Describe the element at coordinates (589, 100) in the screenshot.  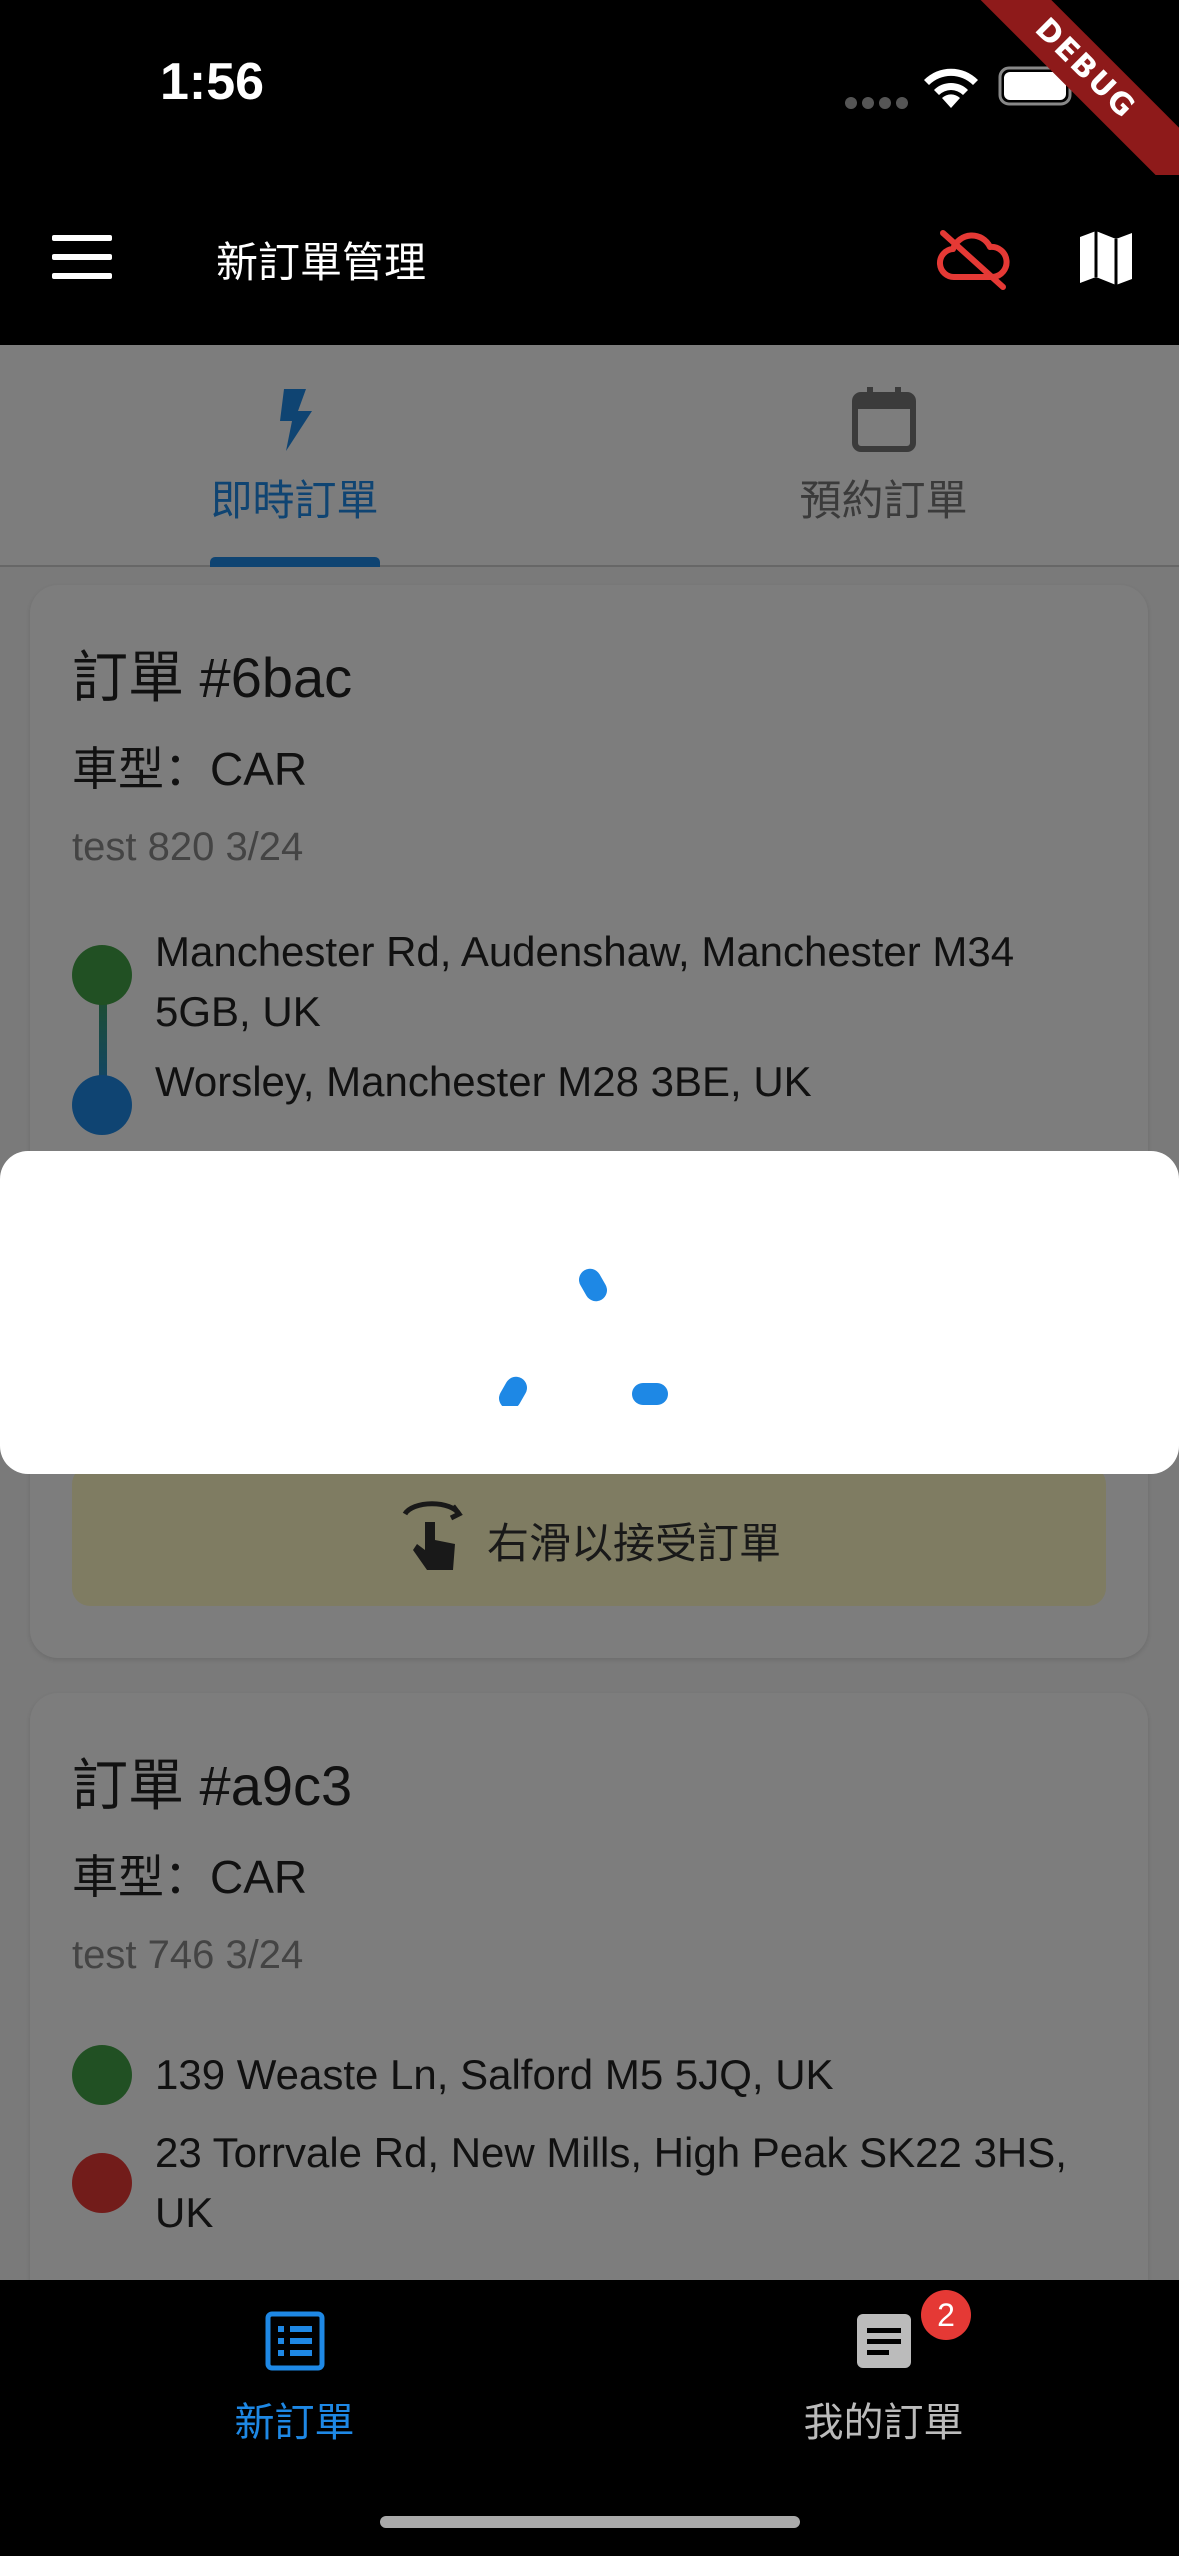
I see `status-bar: 1:56 DEBUG` at that location.